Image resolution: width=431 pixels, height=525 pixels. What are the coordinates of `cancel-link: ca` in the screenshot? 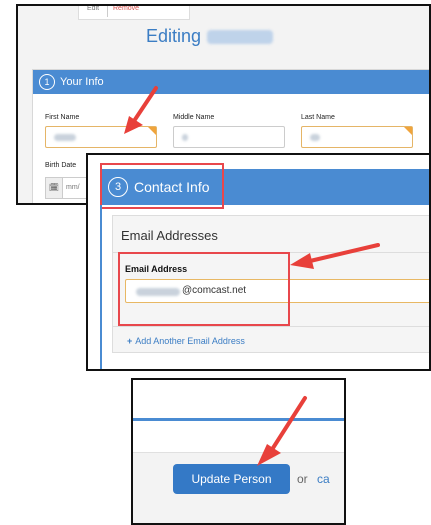 It's located at (323, 479).